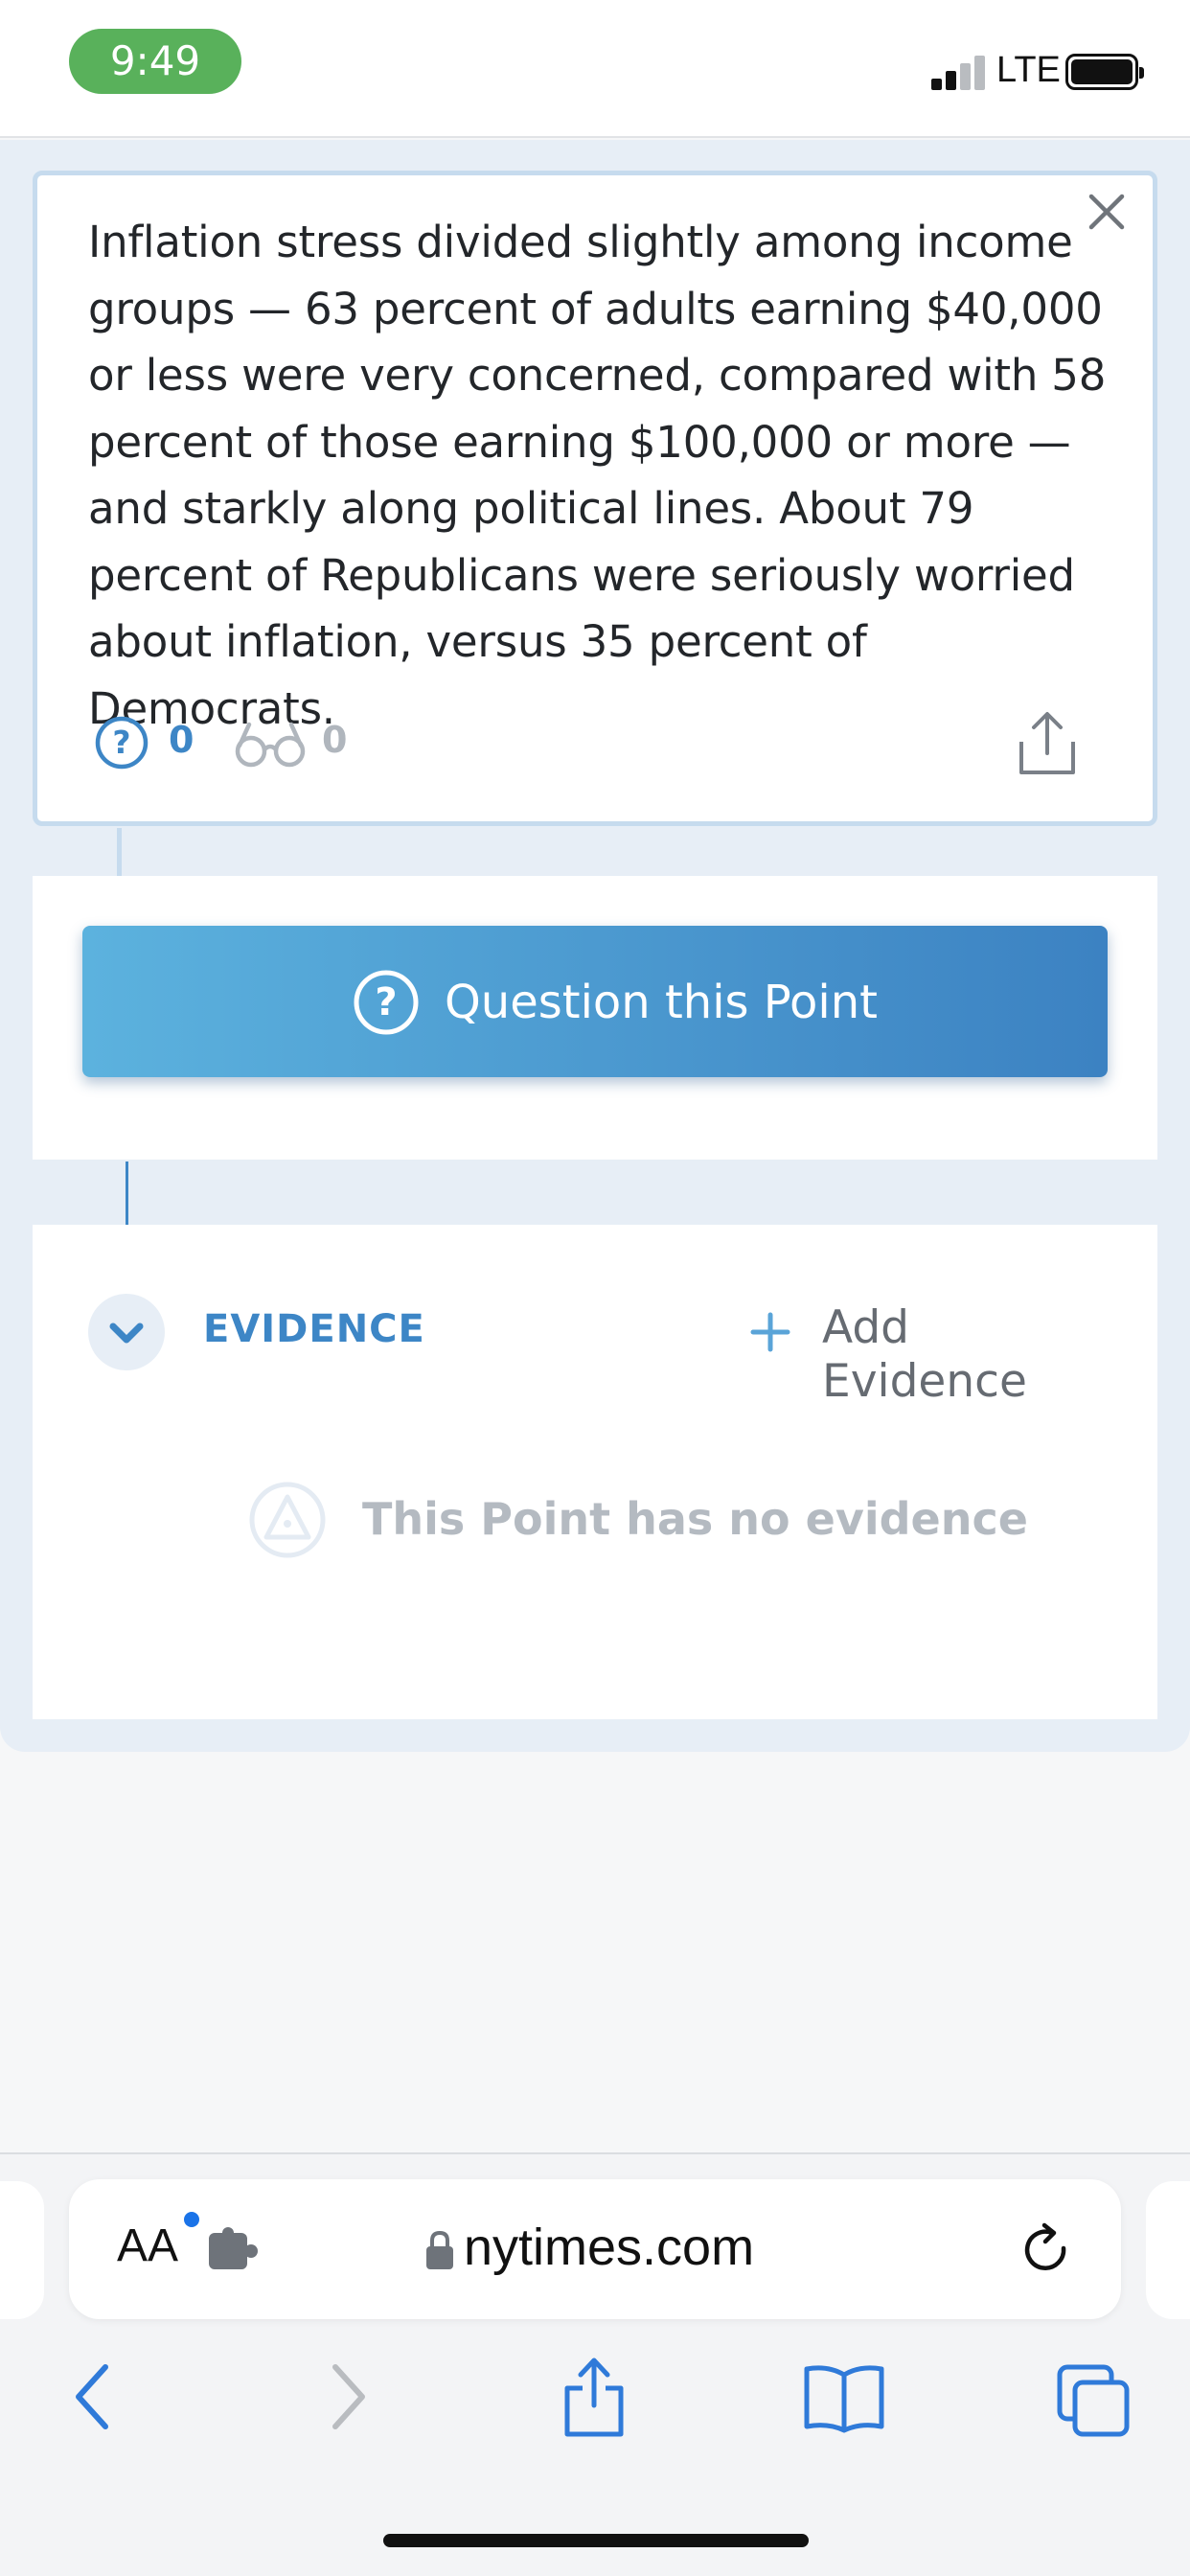 This screenshot has width=1190, height=2576. Describe the element at coordinates (148, 2246) in the screenshot. I see `reader-settings-button: AA` at that location.